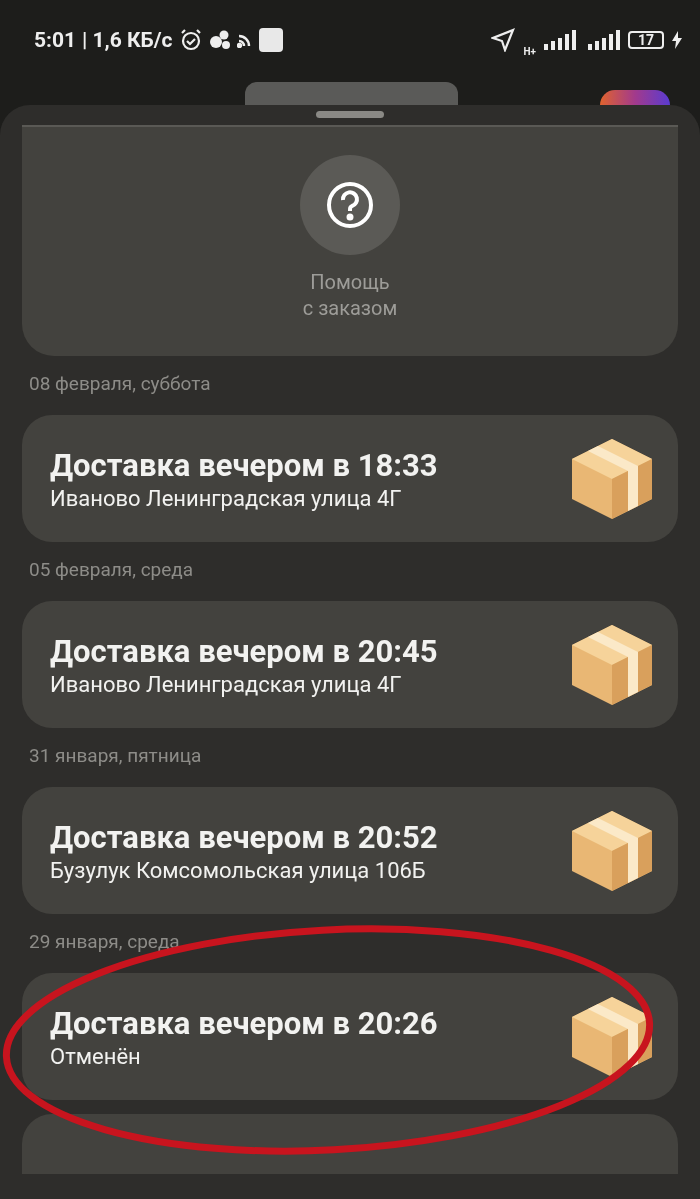 The height and width of the screenshot is (1199, 700). Describe the element at coordinates (244, 651) in the screenshot. I see `order-title: Доставка вечером в 20:45` at that location.